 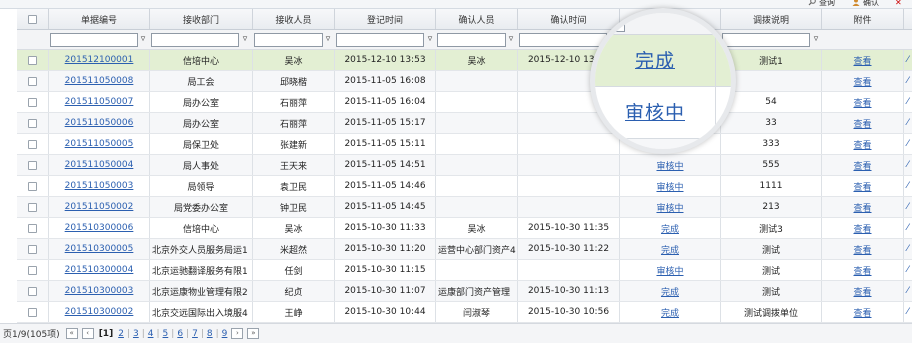 What do you see at coordinates (32, 19) in the screenshot?
I see `select-all-checkbox` at bounding box center [32, 19].